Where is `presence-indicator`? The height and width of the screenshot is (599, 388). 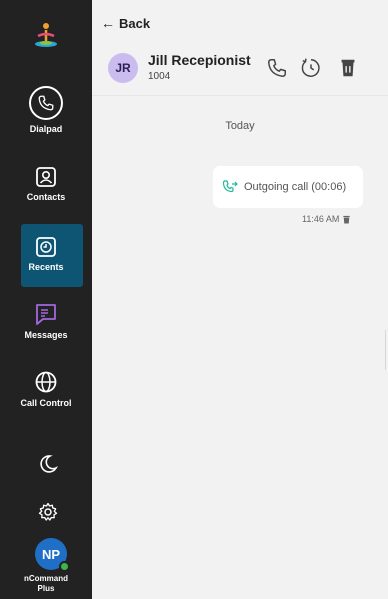
presence-indicator is located at coordinates (64, 566).